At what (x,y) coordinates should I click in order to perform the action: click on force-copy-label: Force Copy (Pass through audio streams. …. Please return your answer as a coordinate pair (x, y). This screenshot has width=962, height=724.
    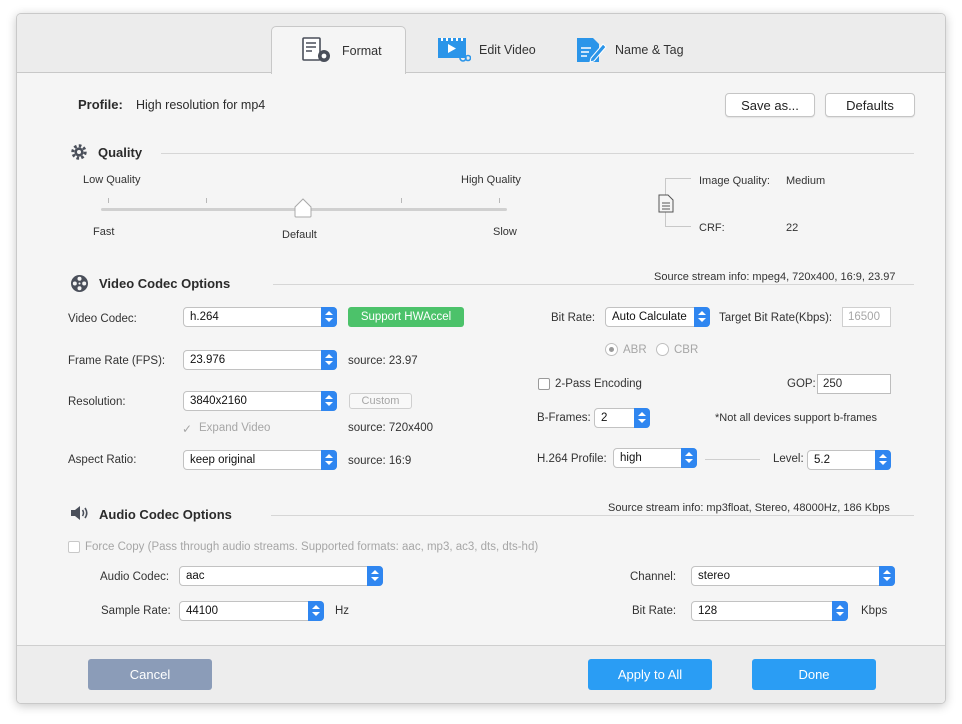
    Looking at the image, I should click on (312, 547).